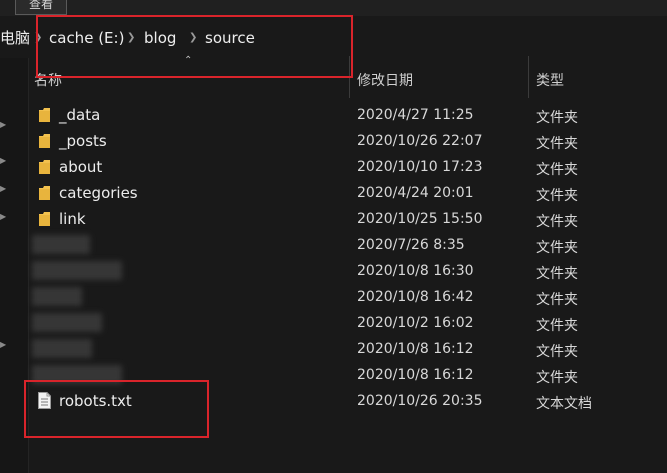  I want to click on file-date: 2020/10/26 22:07, so click(420, 141).